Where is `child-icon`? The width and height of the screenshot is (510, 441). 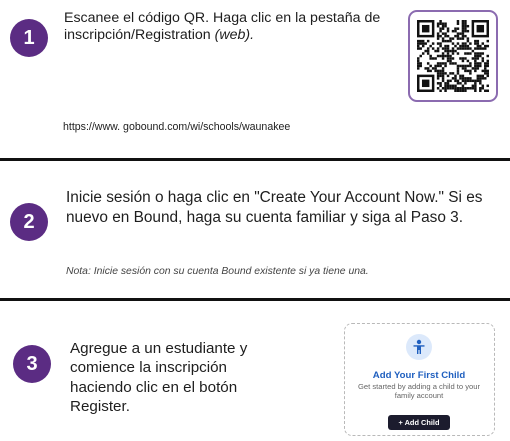
child-icon is located at coordinates (419, 347).